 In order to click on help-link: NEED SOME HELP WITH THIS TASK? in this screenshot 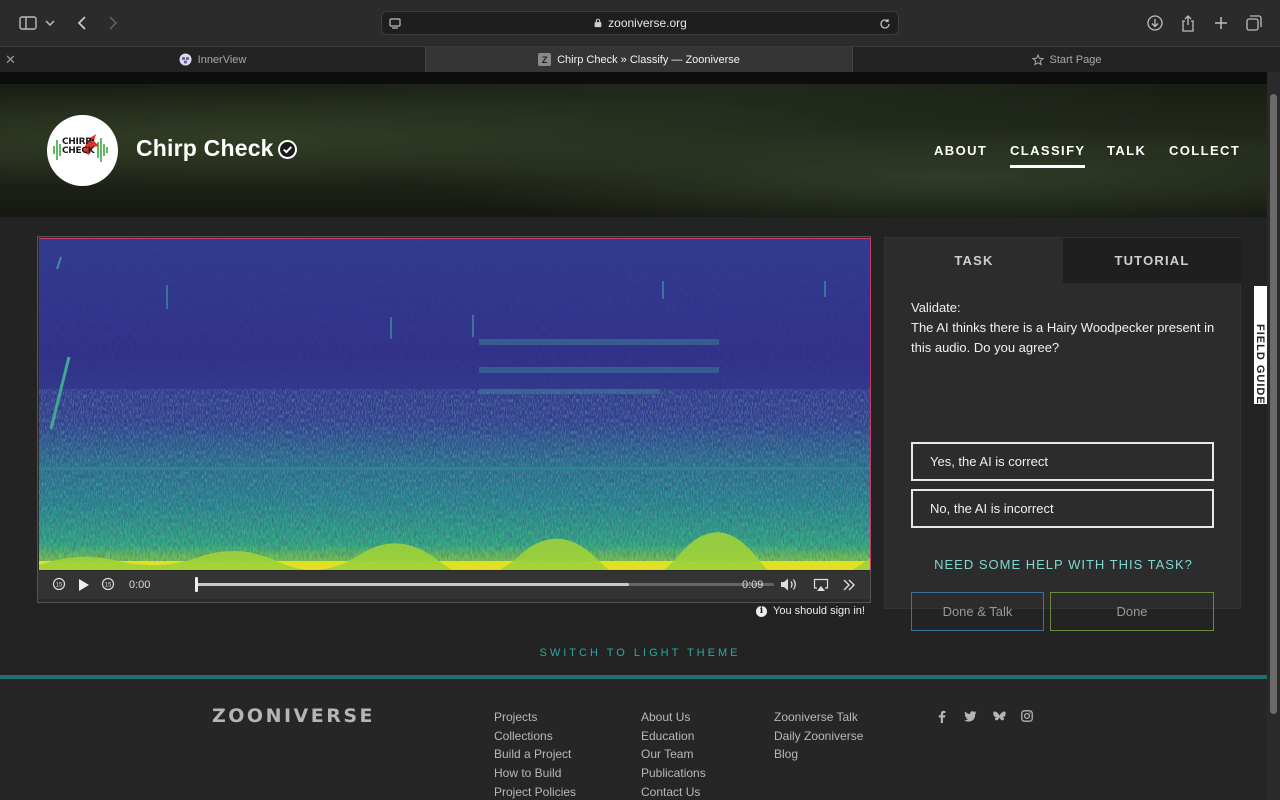, I will do `click(1063, 564)`.